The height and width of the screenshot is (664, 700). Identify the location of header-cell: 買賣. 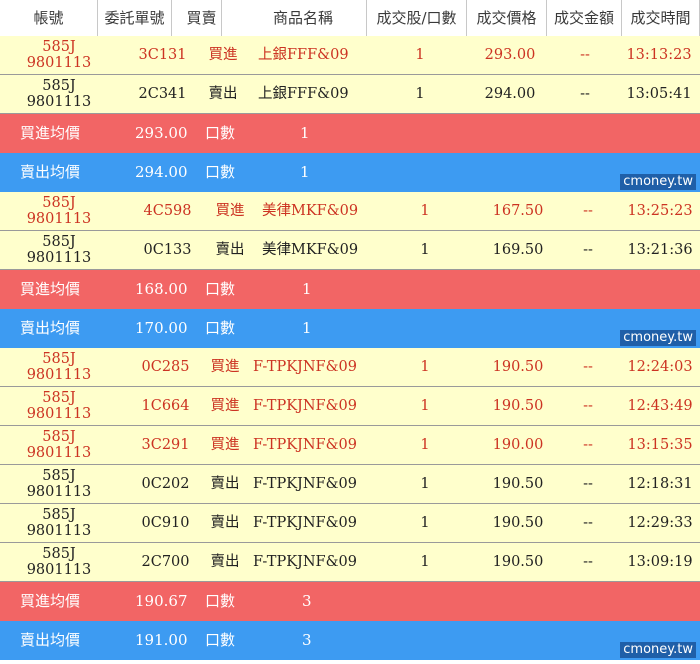
(202, 18).